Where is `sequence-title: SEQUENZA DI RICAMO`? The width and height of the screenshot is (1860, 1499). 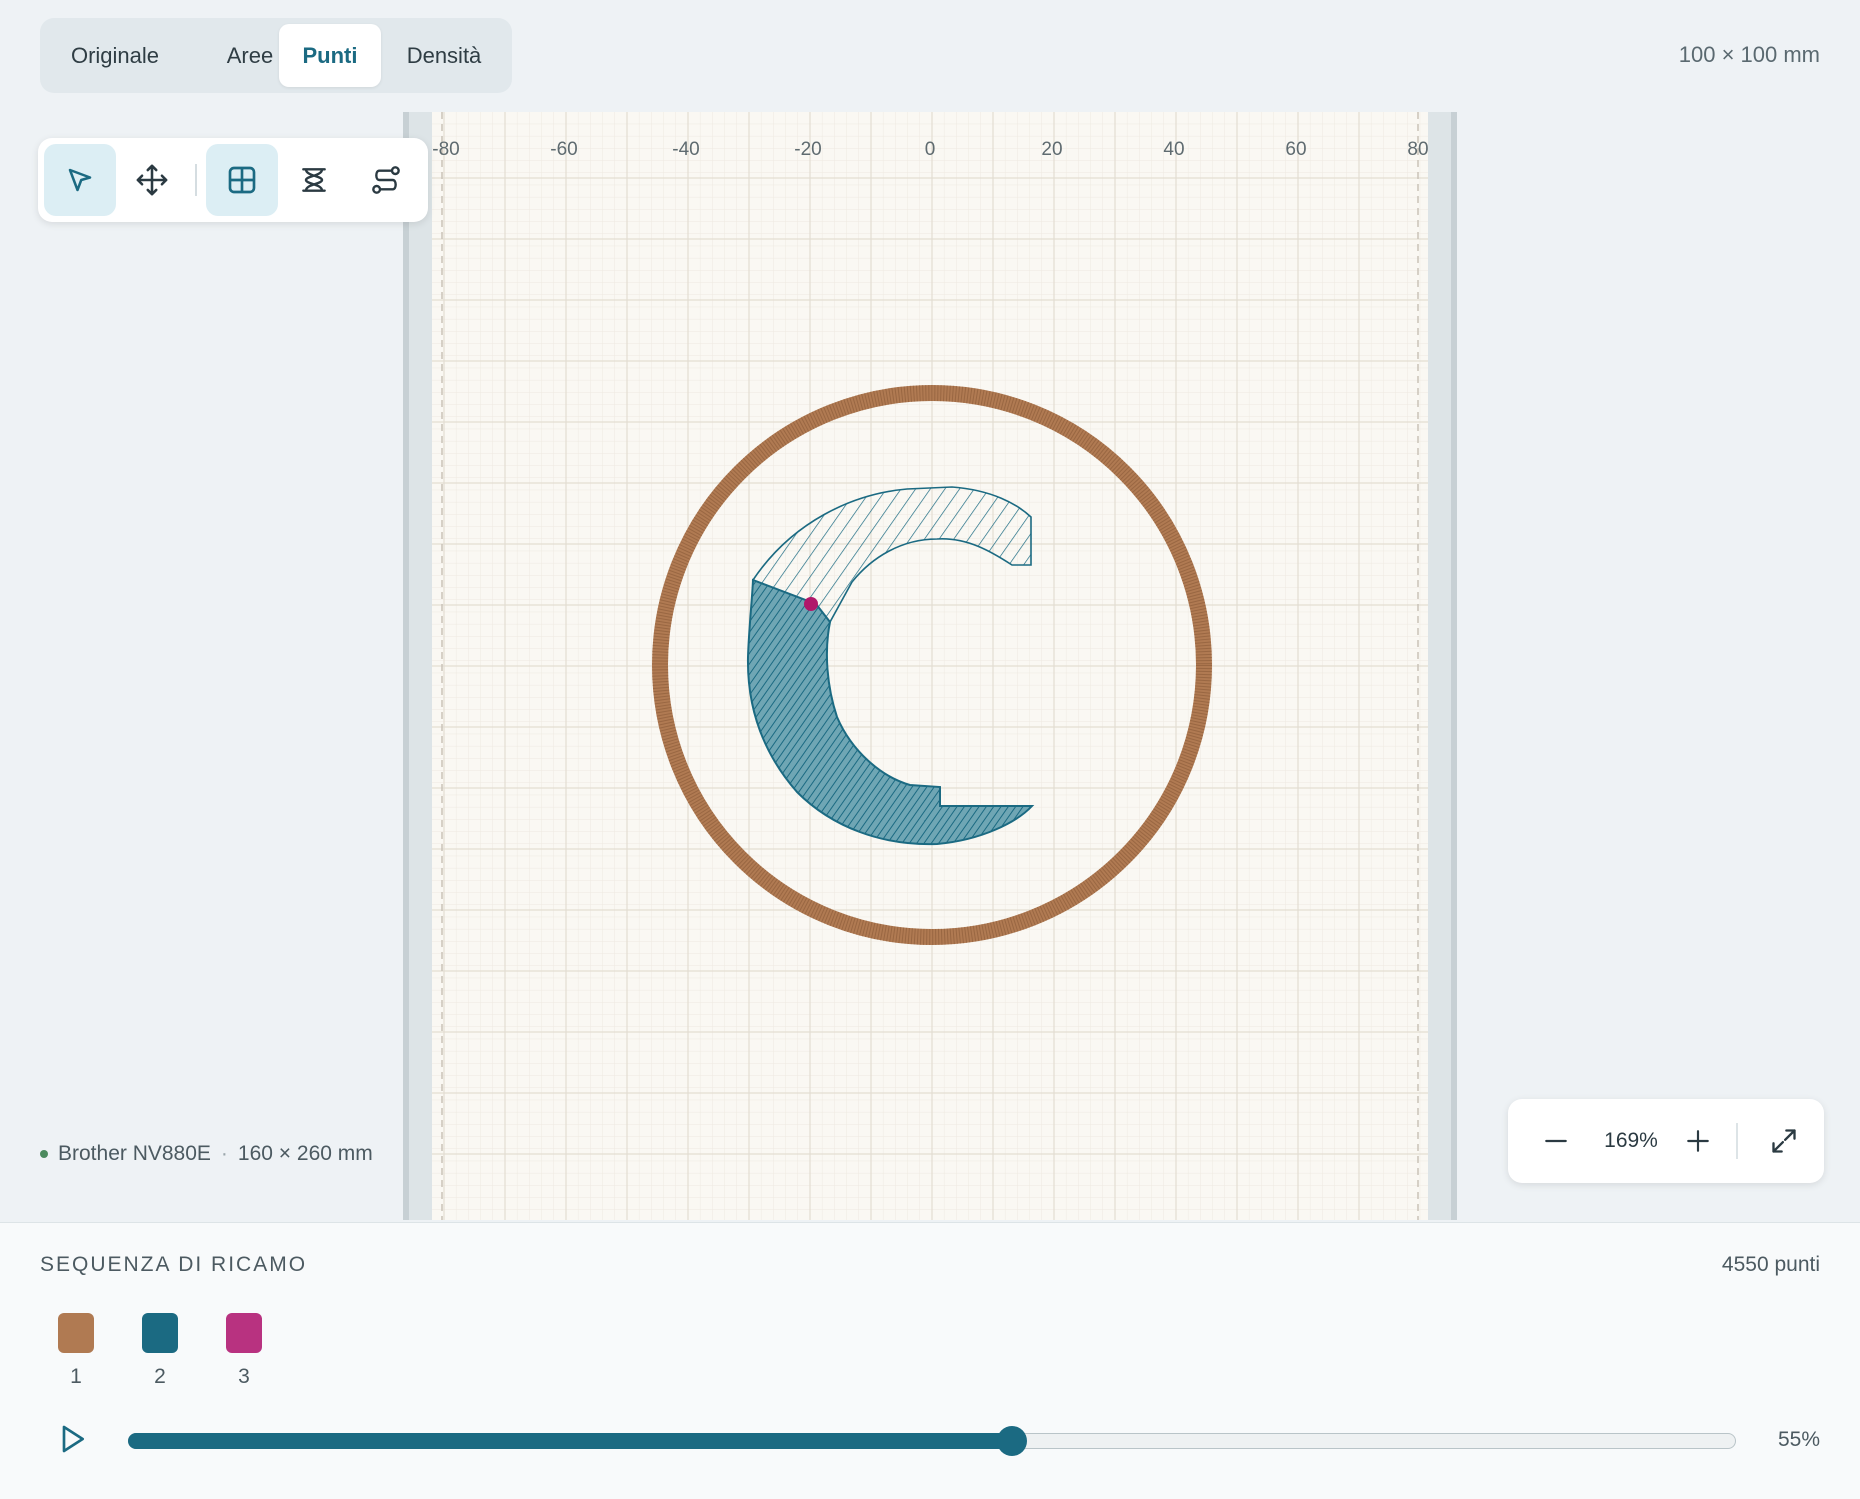 sequence-title: SEQUENZA DI RICAMO is located at coordinates (174, 1264).